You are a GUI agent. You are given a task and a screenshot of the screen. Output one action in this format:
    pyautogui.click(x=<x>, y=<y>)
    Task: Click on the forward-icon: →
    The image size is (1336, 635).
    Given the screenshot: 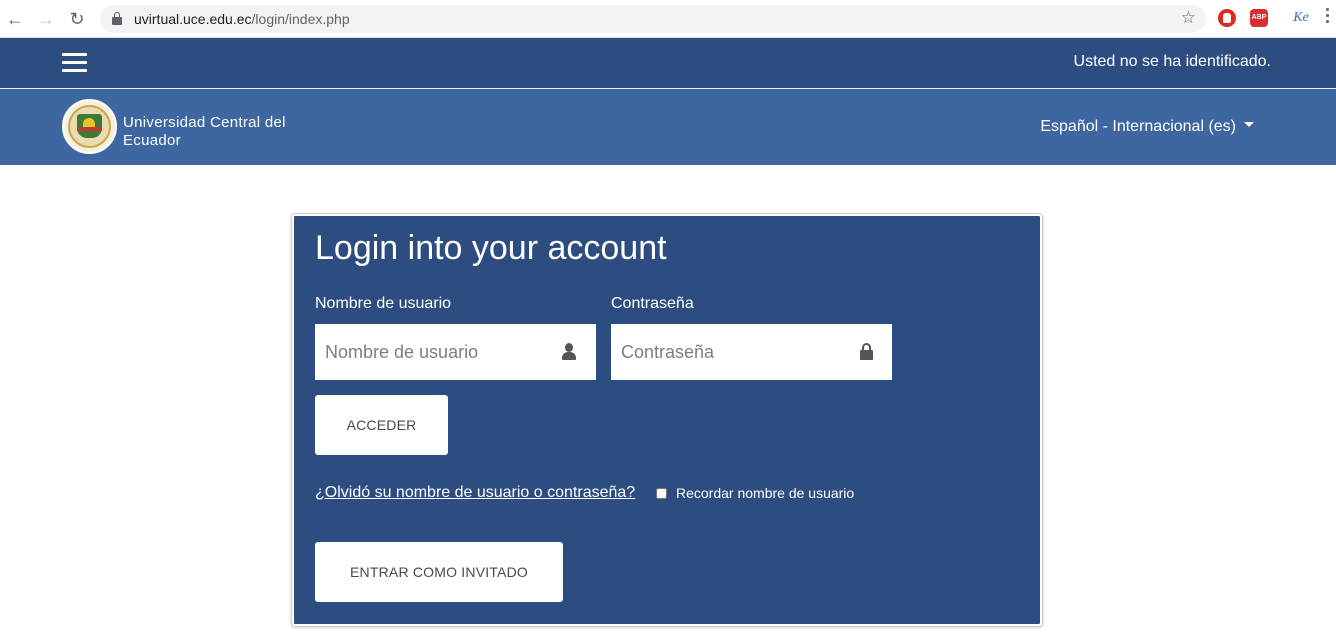 What is the action you would take?
    pyautogui.click(x=46, y=19)
    